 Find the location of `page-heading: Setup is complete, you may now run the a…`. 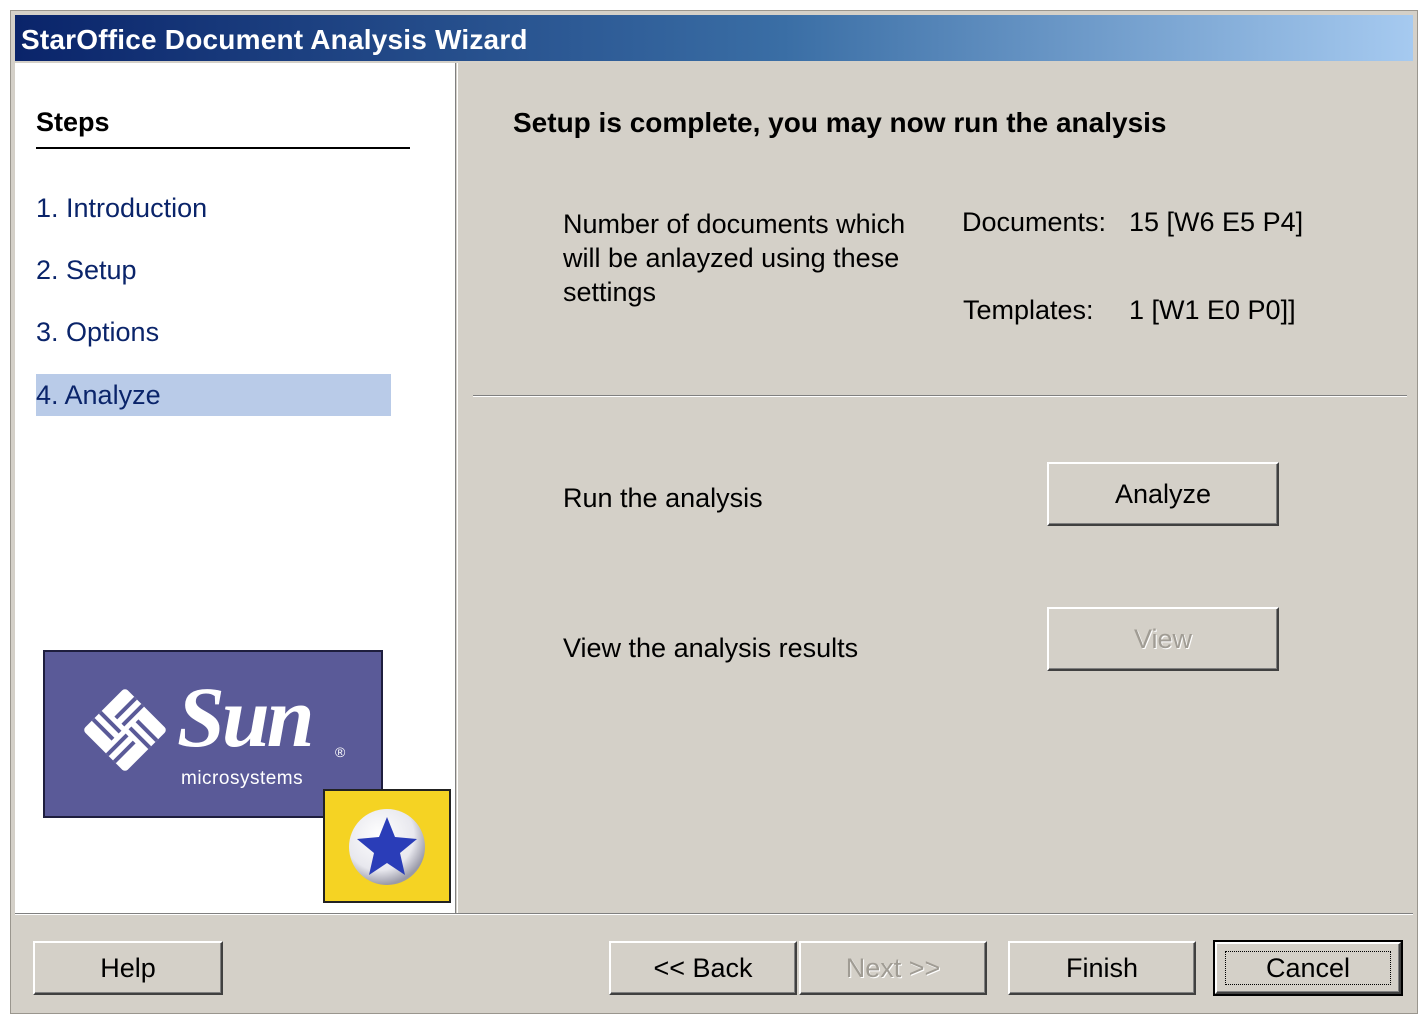

page-heading: Setup is complete, you may now run the a… is located at coordinates (840, 122).